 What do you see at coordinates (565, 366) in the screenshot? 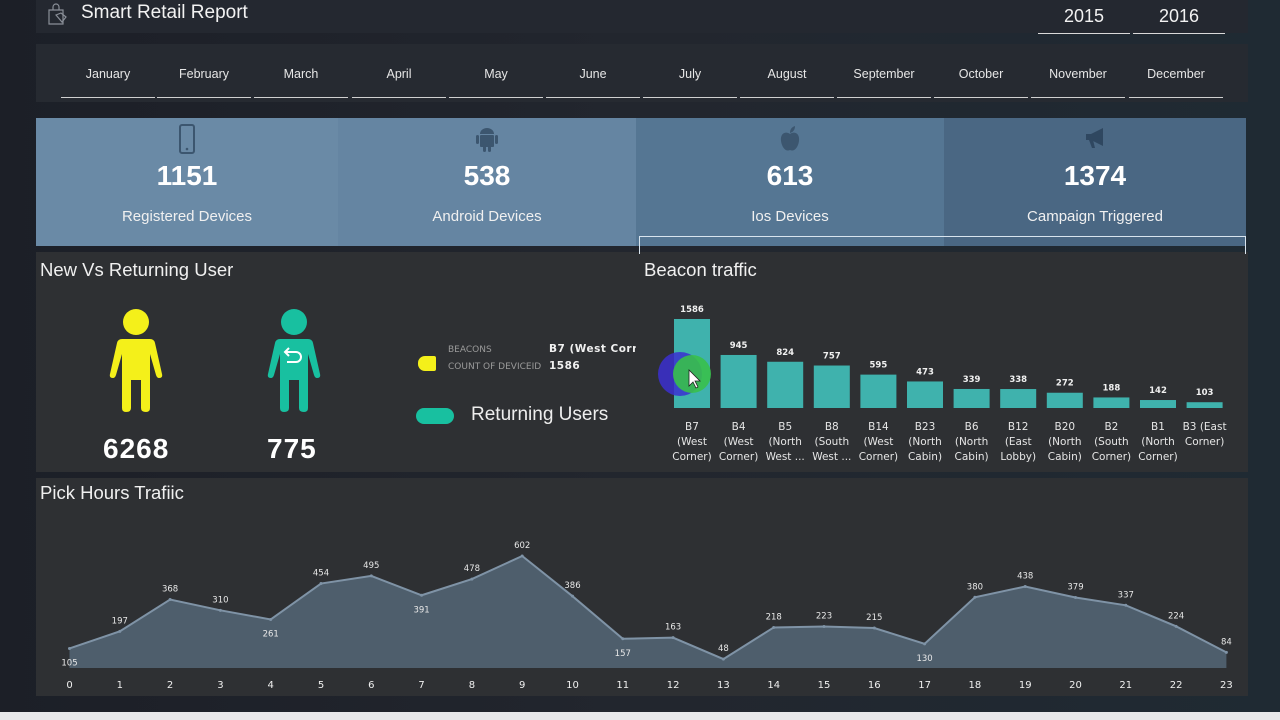
I see `tooltip-value-count: 1586` at bounding box center [565, 366].